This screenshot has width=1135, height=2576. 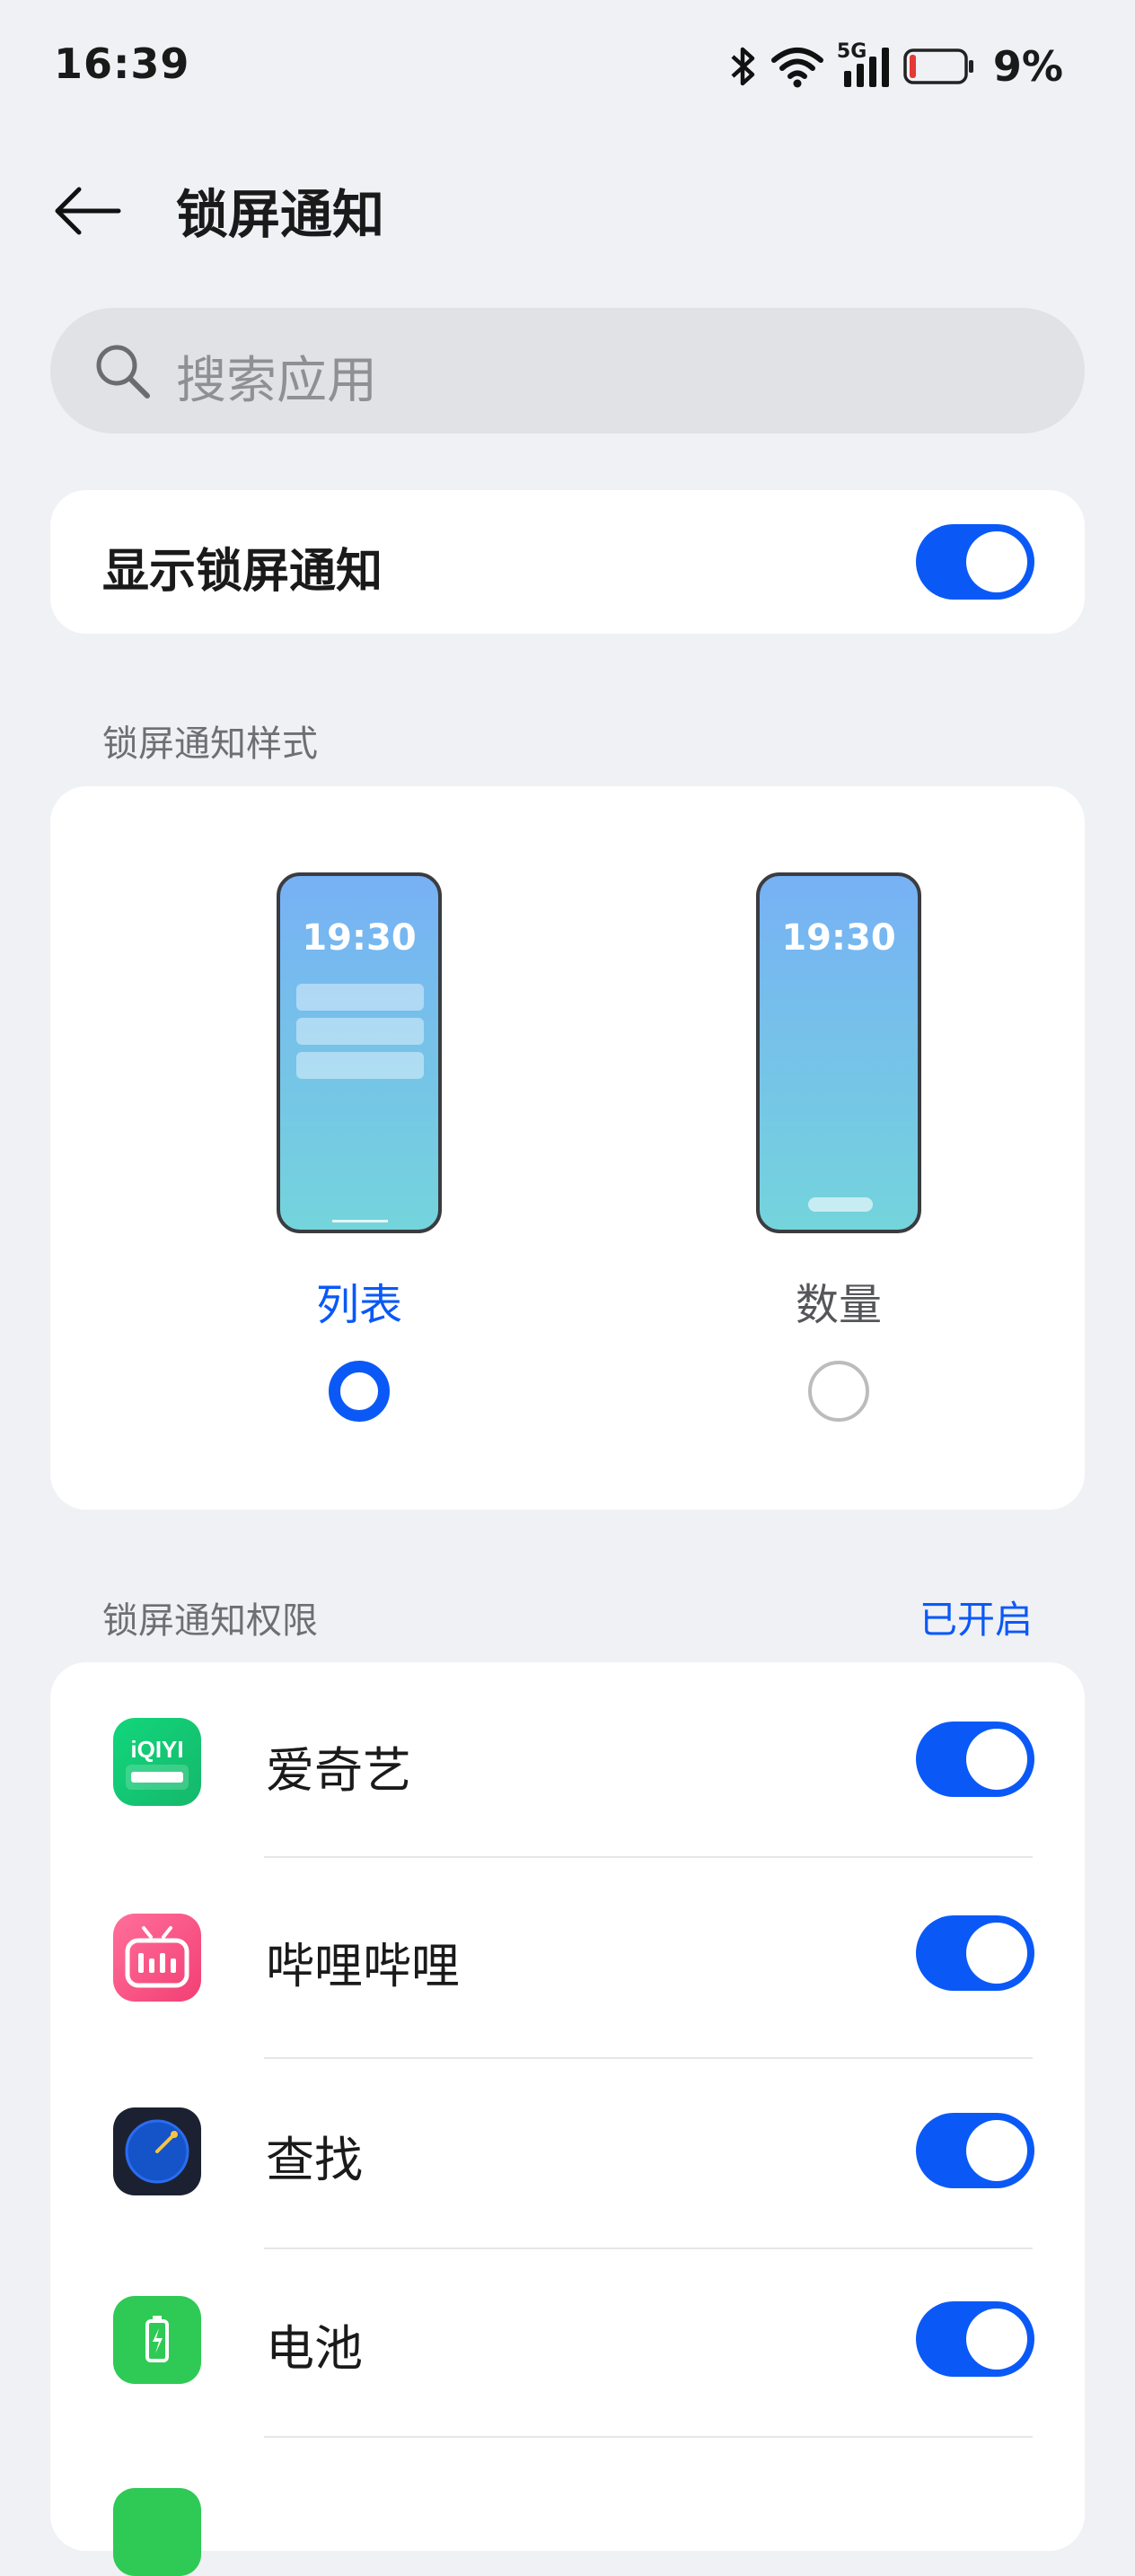 What do you see at coordinates (864, 64) in the screenshot?
I see `cellular-signal-icon: 5G` at bounding box center [864, 64].